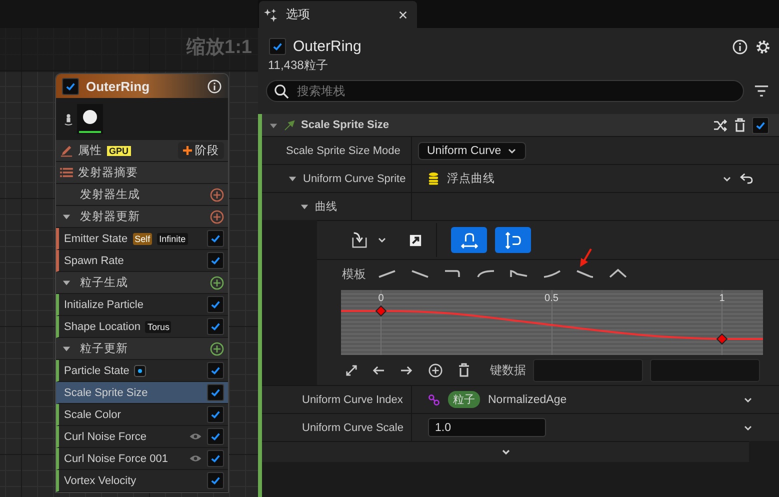 The image size is (779, 497). Describe the element at coordinates (505, 91) in the screenshot. I see `search-field: 搜索堆栈` at that location.